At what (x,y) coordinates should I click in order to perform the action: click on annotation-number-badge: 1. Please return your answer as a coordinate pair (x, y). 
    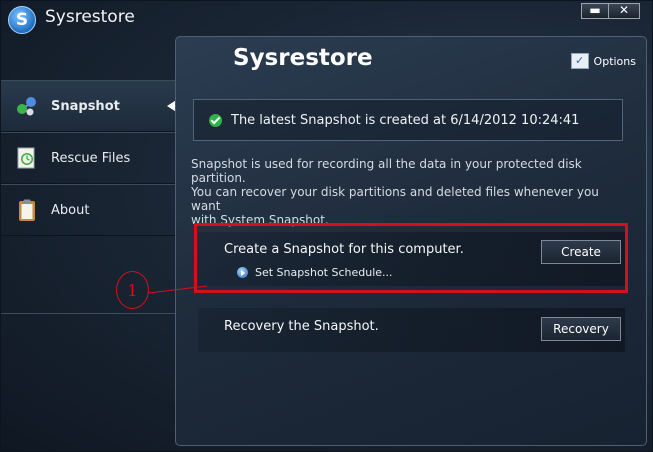
    Looking at the image, I should click on (132, 290).